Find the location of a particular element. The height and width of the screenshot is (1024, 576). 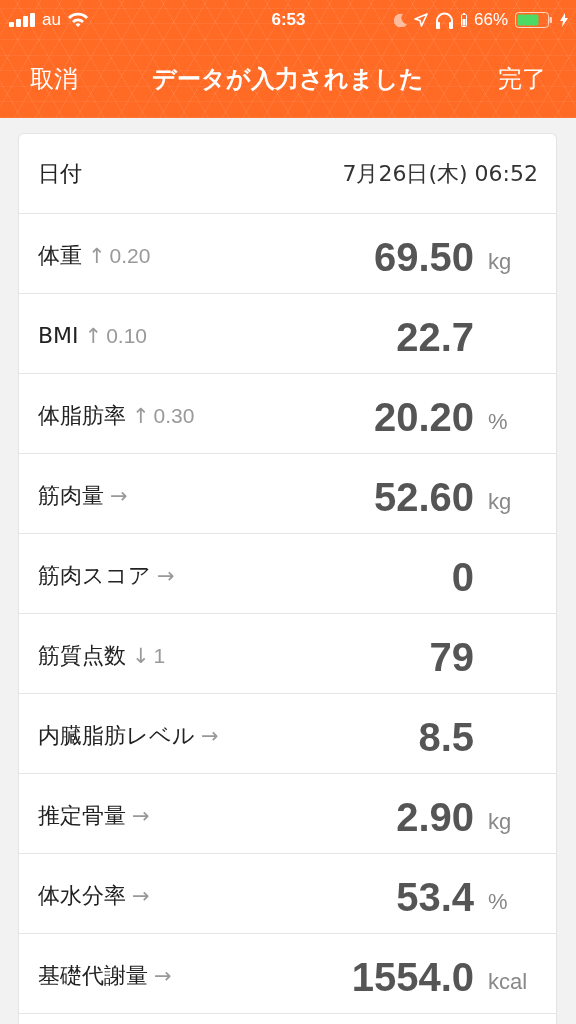

date-value: 7月26日(木) 06:52 is located at coordinates (440, 173).